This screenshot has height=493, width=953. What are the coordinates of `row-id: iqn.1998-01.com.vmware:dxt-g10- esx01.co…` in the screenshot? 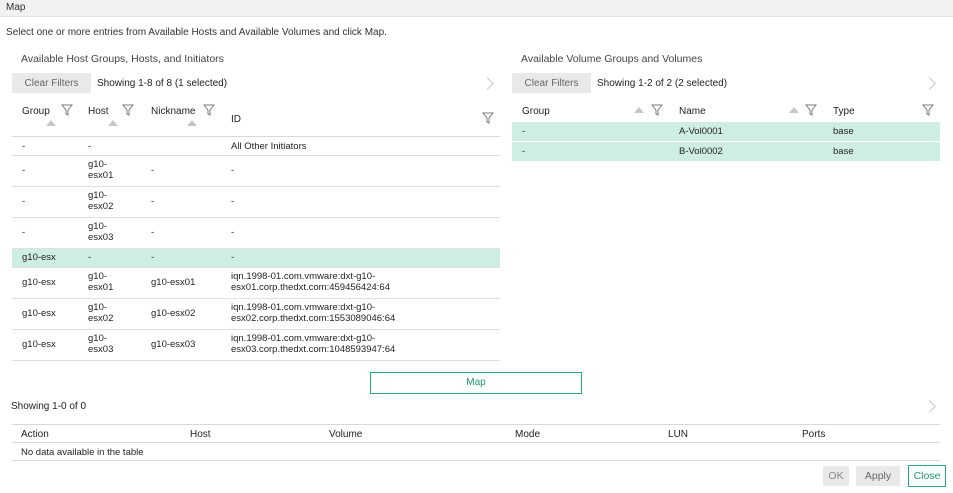 It's located at (310, 282).